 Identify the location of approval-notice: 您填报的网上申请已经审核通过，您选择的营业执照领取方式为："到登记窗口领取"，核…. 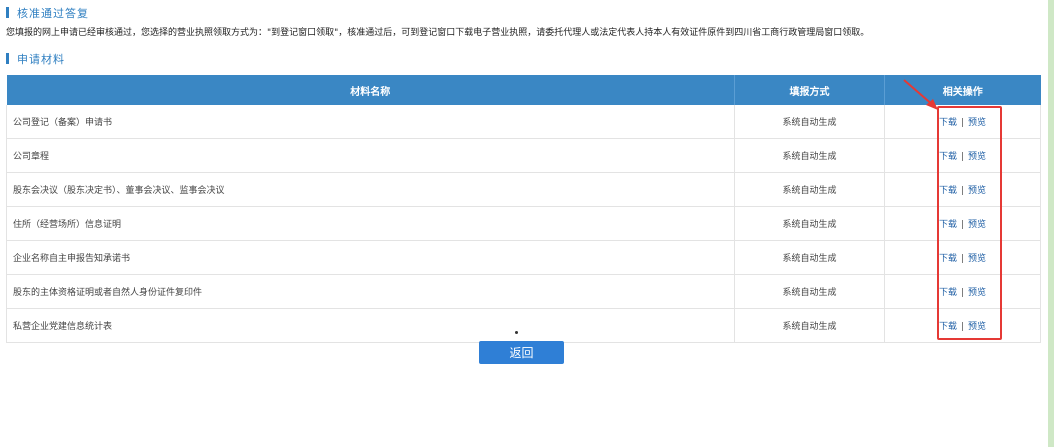
(438, 33).